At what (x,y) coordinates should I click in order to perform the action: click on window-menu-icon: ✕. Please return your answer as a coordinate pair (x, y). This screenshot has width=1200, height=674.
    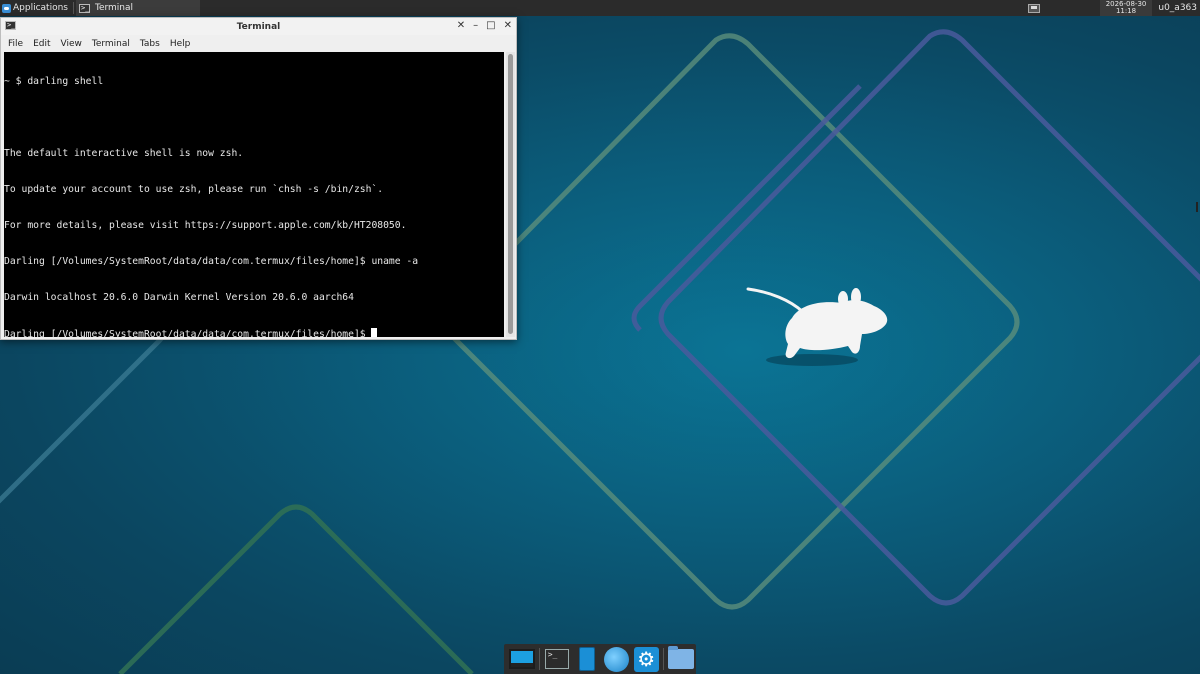
    Looking at the image, I should click on (461, 25).